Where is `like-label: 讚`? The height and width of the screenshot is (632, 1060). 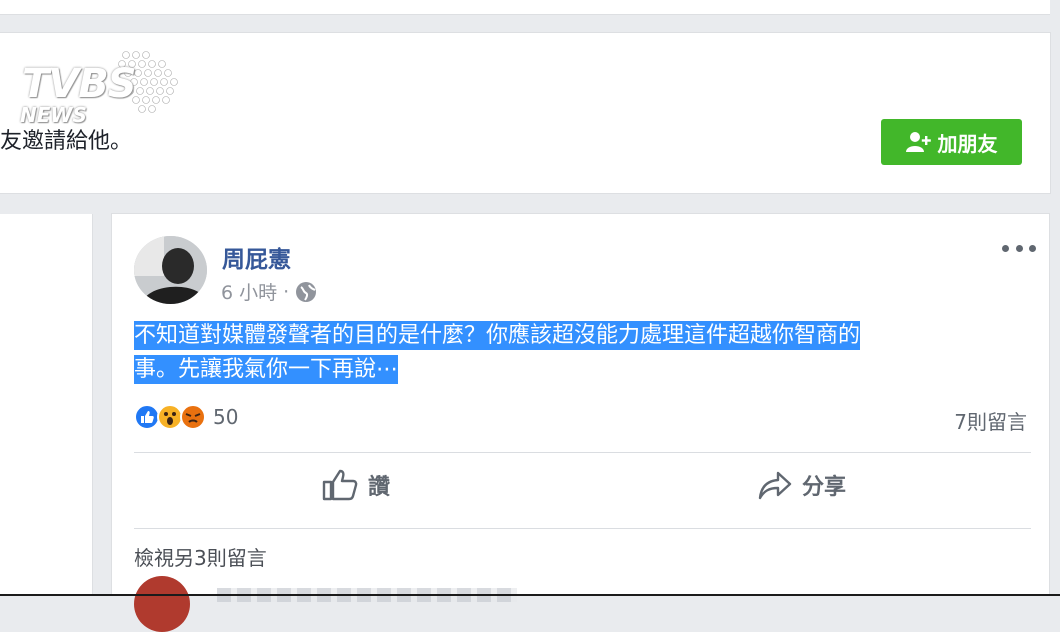 like-label: 讚 is located at coordinates (379, 487).